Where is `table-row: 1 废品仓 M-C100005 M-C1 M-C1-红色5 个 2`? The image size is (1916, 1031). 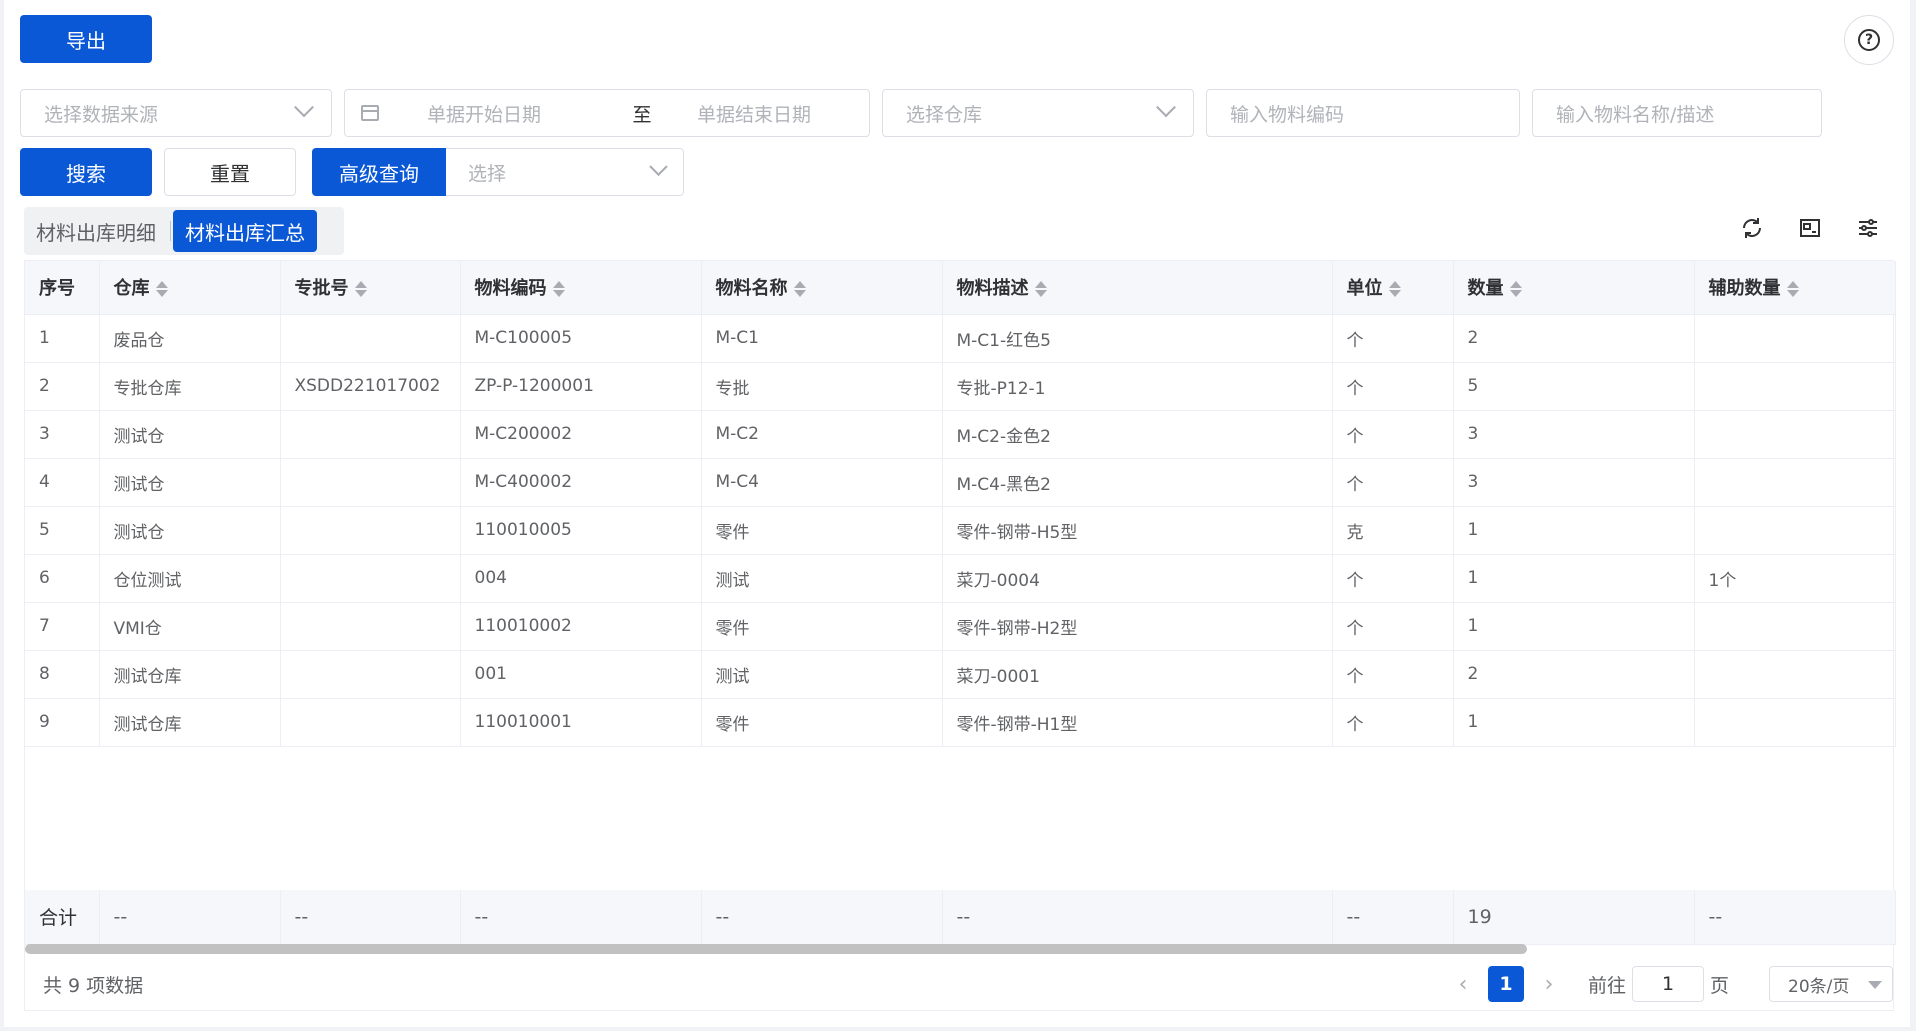 table-row: 1 废品仓 M-C100005 M-C1 M-C1-红色5 个 2 is located at coordinates (960, 338).